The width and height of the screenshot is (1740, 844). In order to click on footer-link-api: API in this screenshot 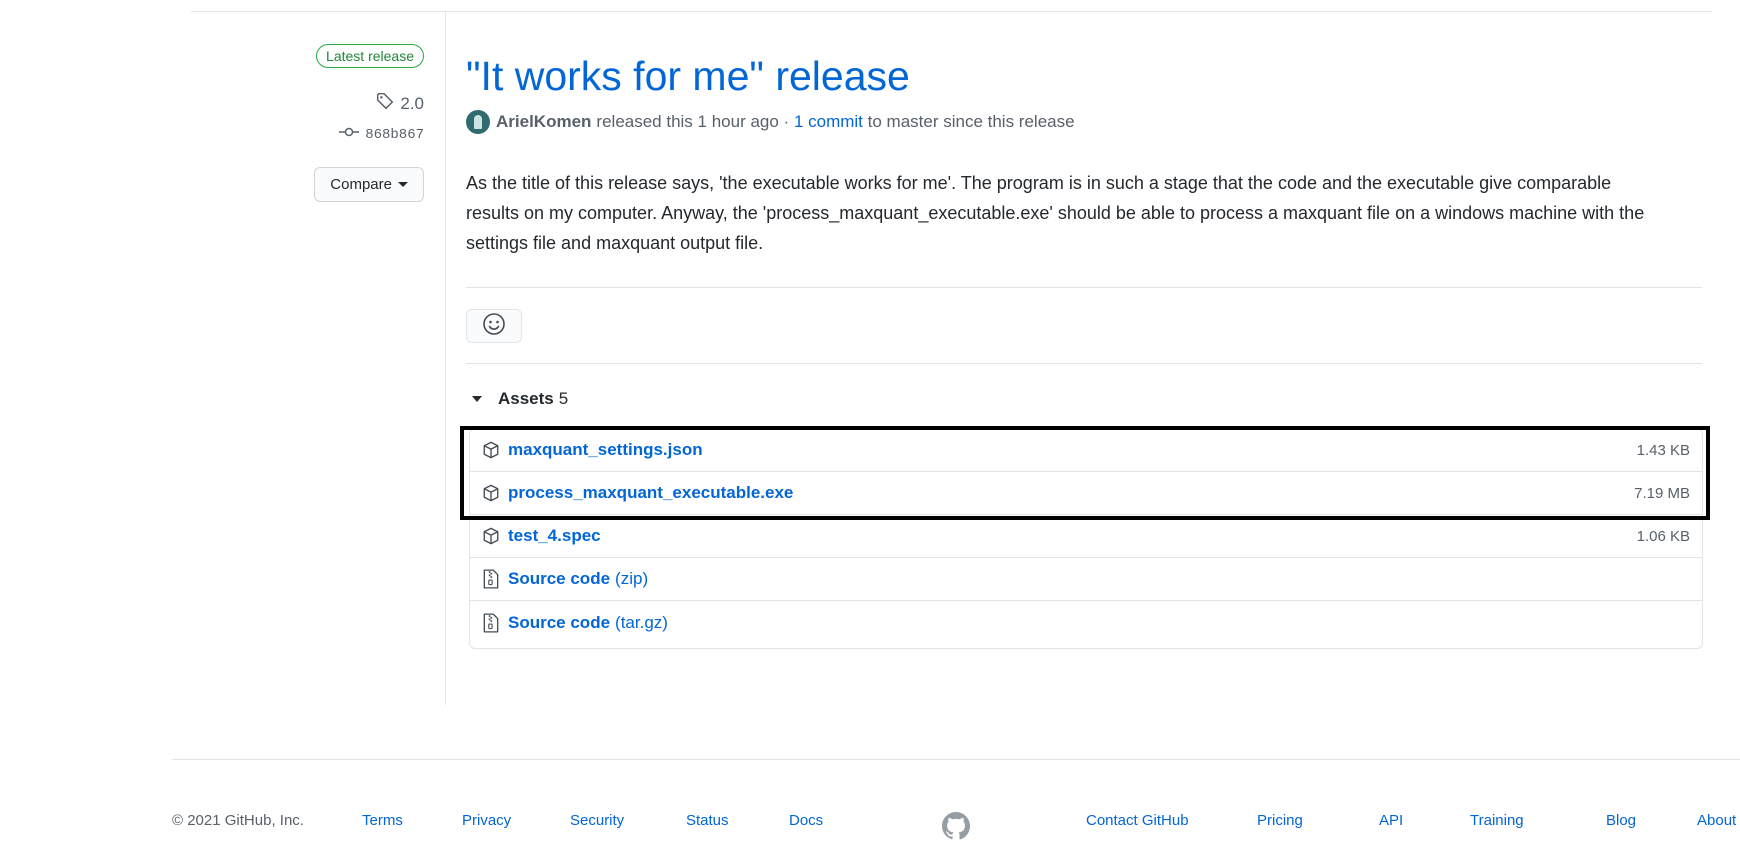, I will do `click(1391, 820)`.